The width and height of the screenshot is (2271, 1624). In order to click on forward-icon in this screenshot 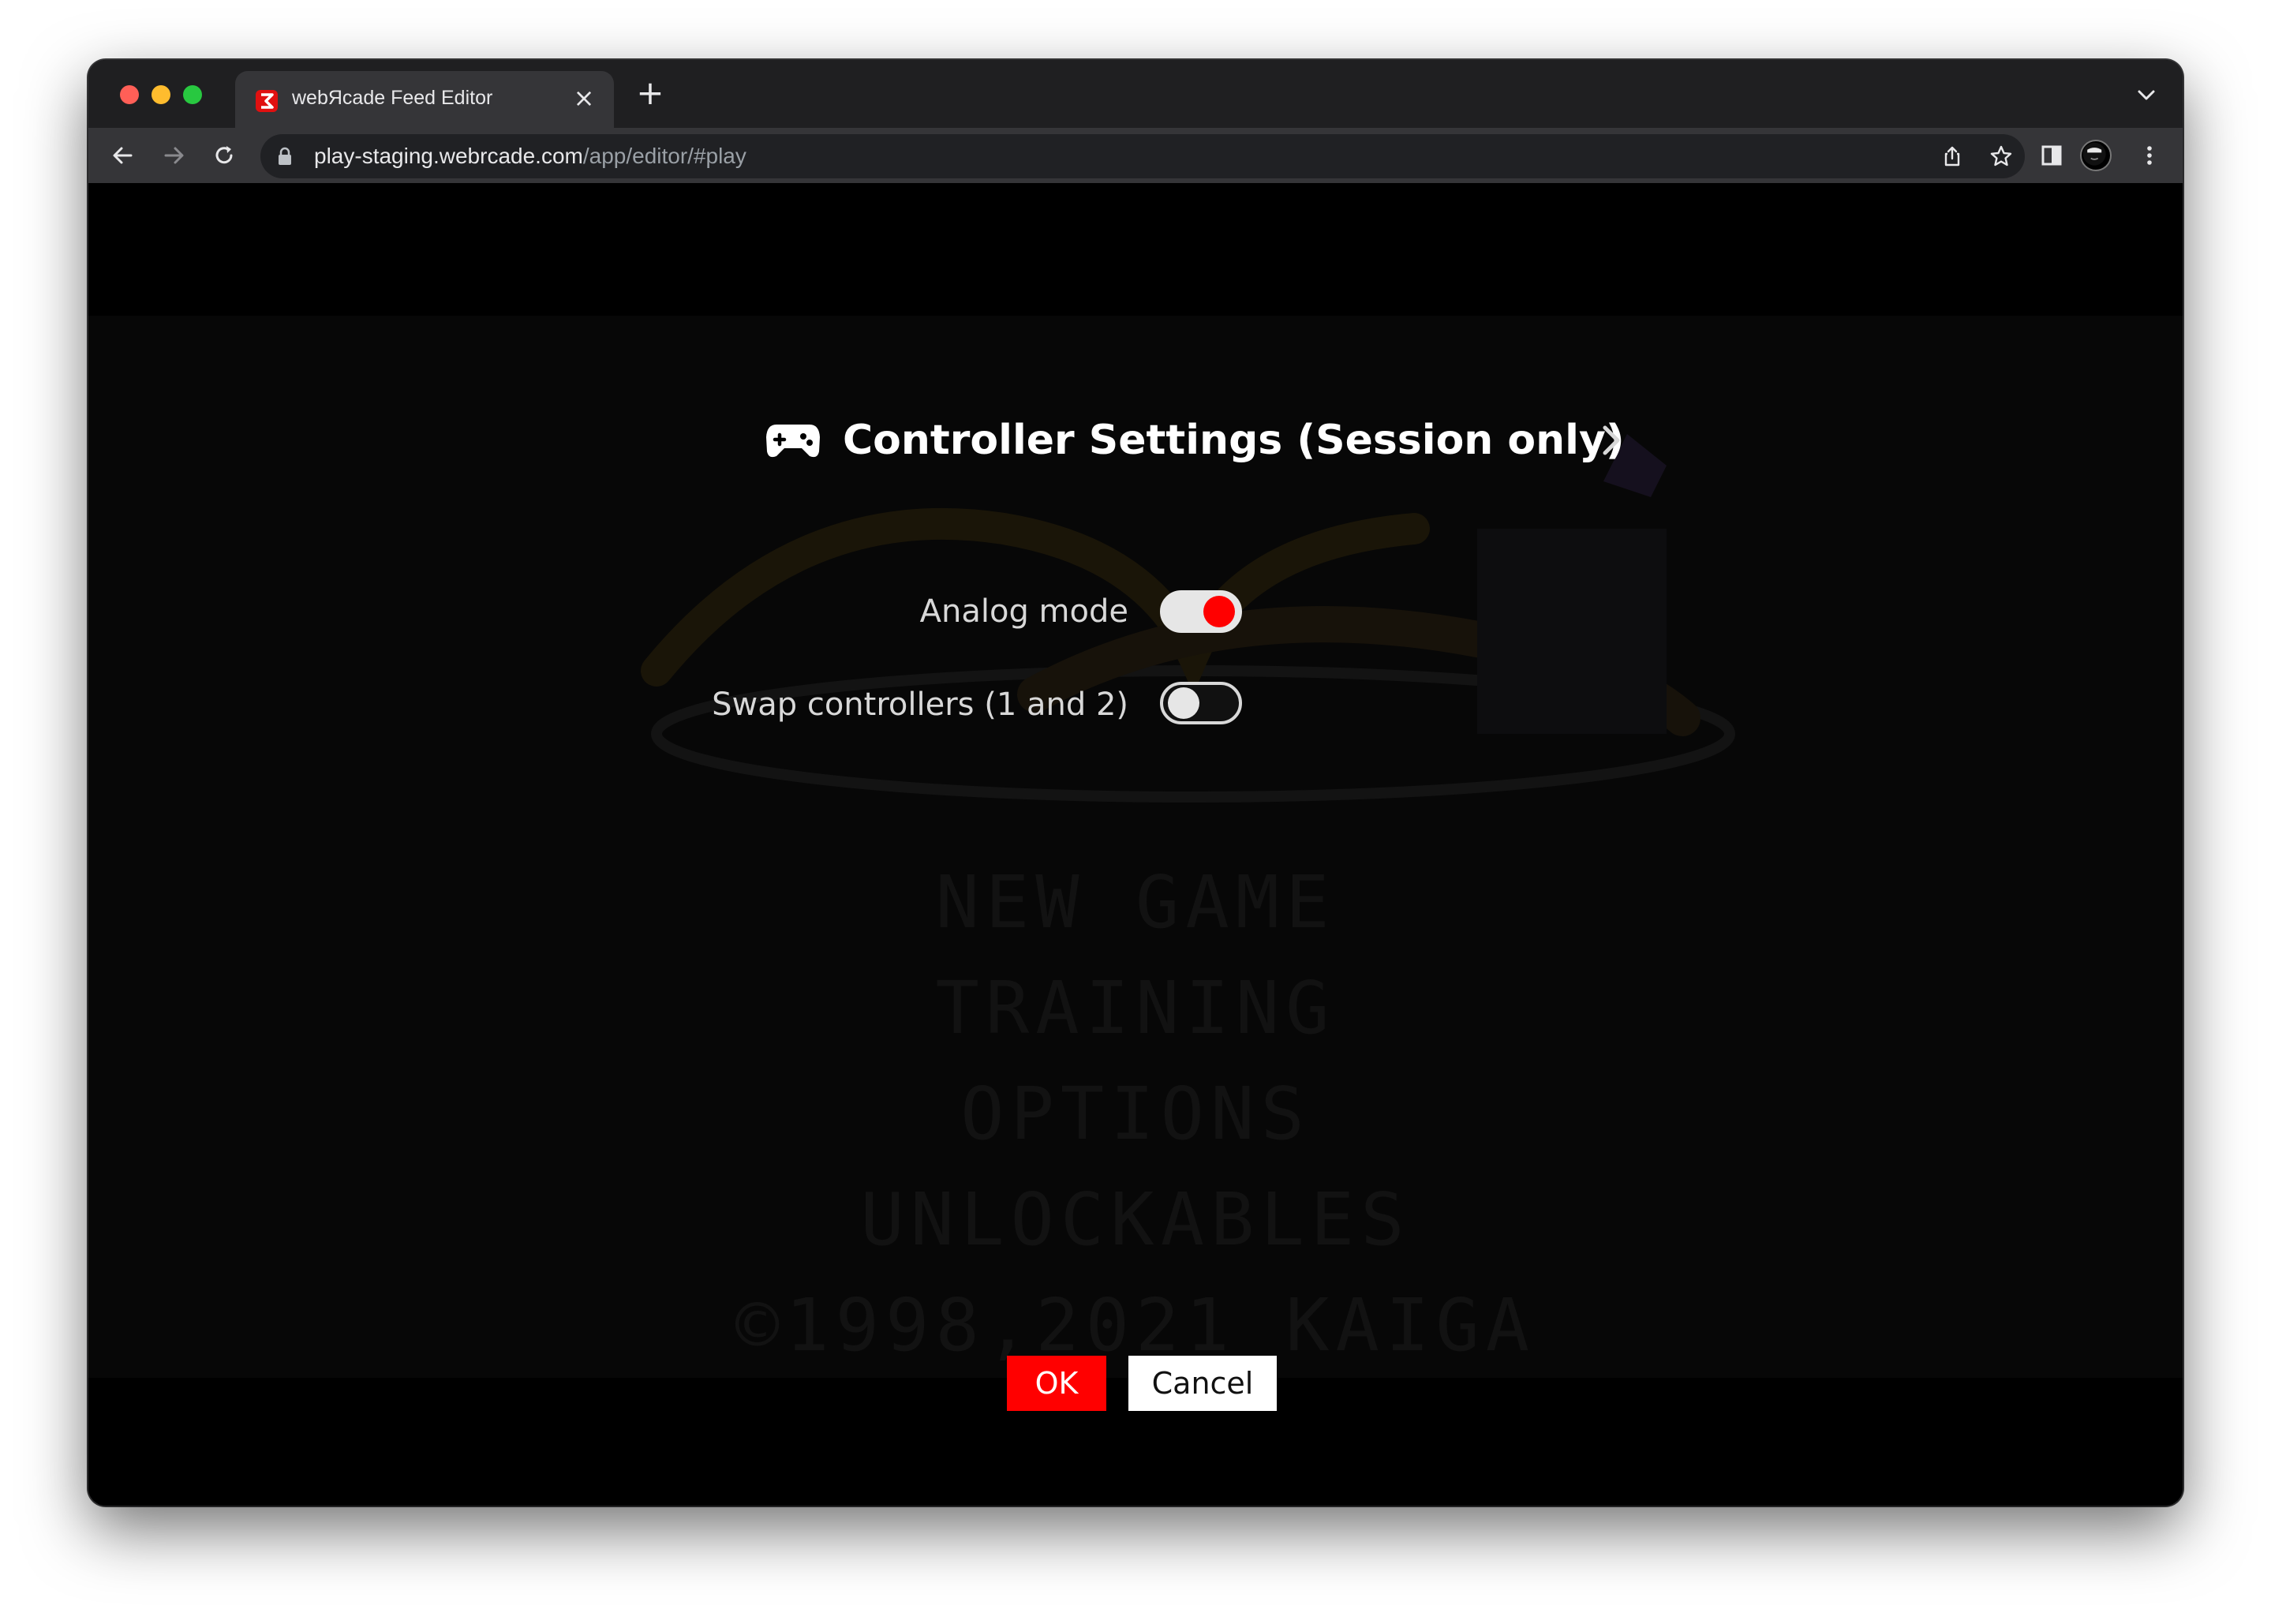, I will do `click(174, 155)`.